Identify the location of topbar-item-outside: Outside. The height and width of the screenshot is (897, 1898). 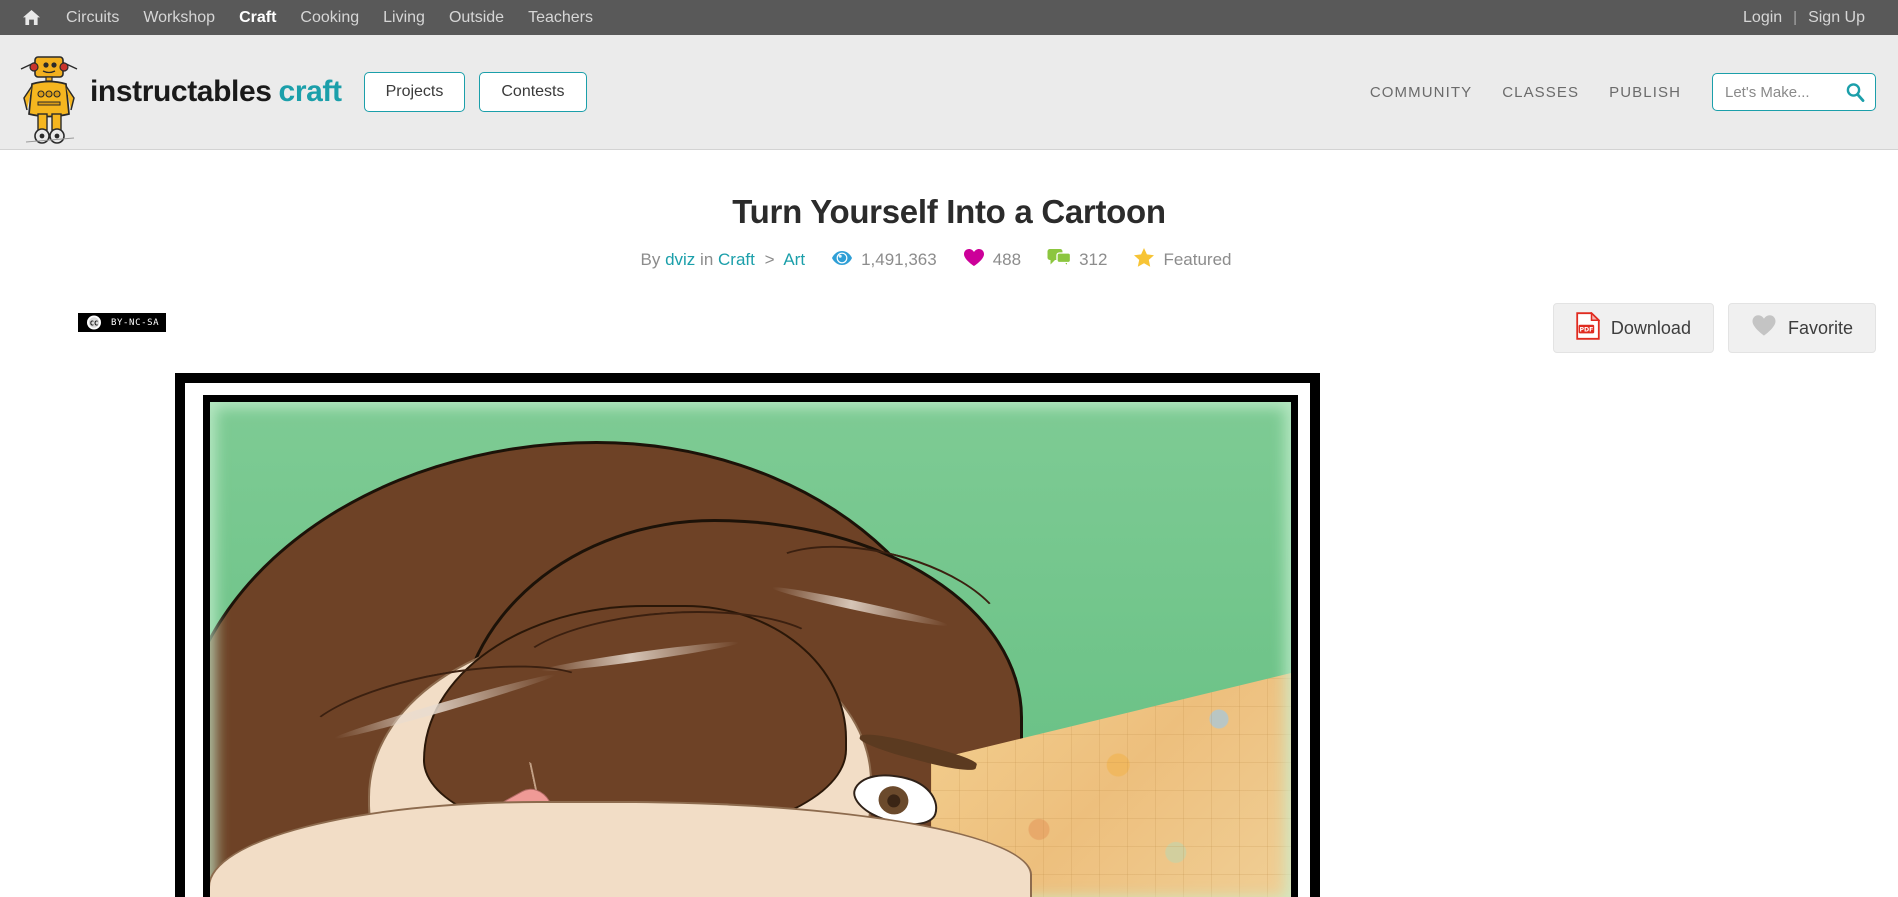
(476, 17).